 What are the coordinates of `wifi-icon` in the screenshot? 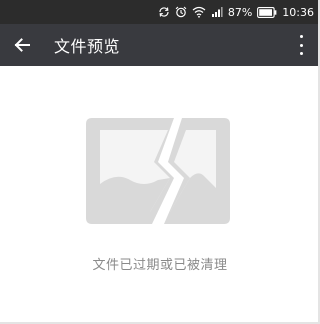 It's located at (199, 12).